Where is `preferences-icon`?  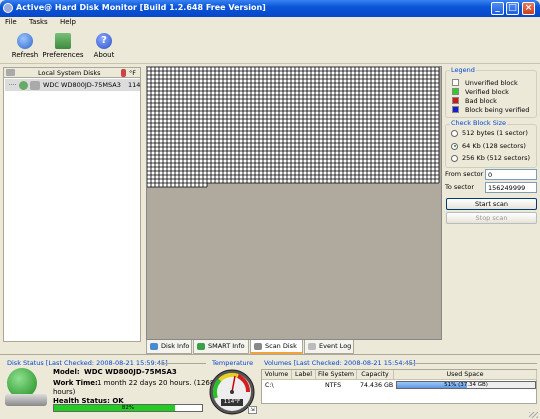
preferences-icon is located at coordinates (63, 41).